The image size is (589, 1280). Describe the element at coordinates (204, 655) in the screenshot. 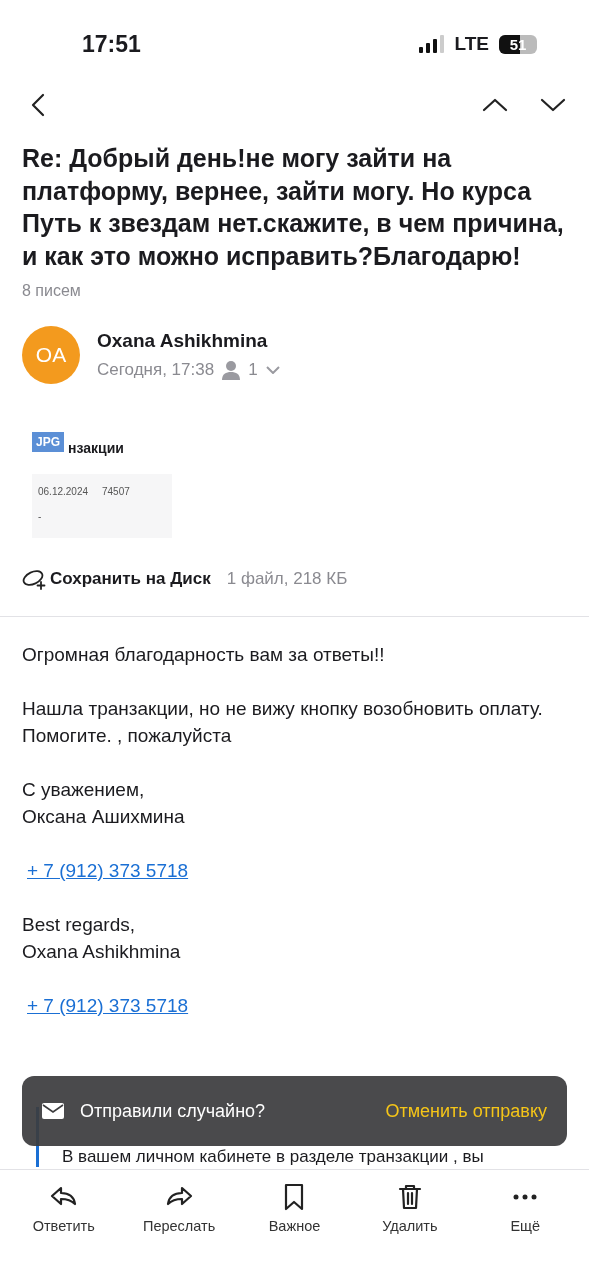

I see `body-text: Огромная благодарность вам за ответы!!` at that location.